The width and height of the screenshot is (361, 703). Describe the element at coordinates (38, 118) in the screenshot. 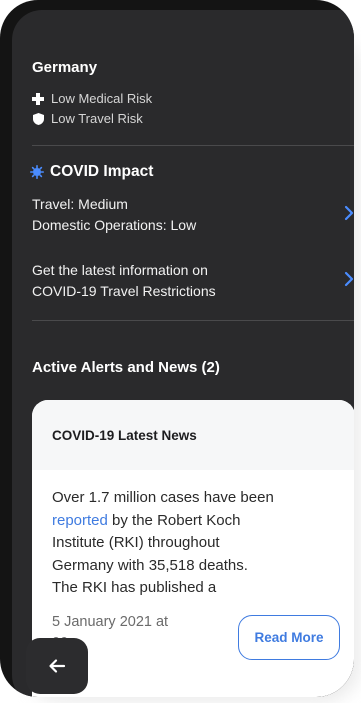

I see `shield-icon` at that location.